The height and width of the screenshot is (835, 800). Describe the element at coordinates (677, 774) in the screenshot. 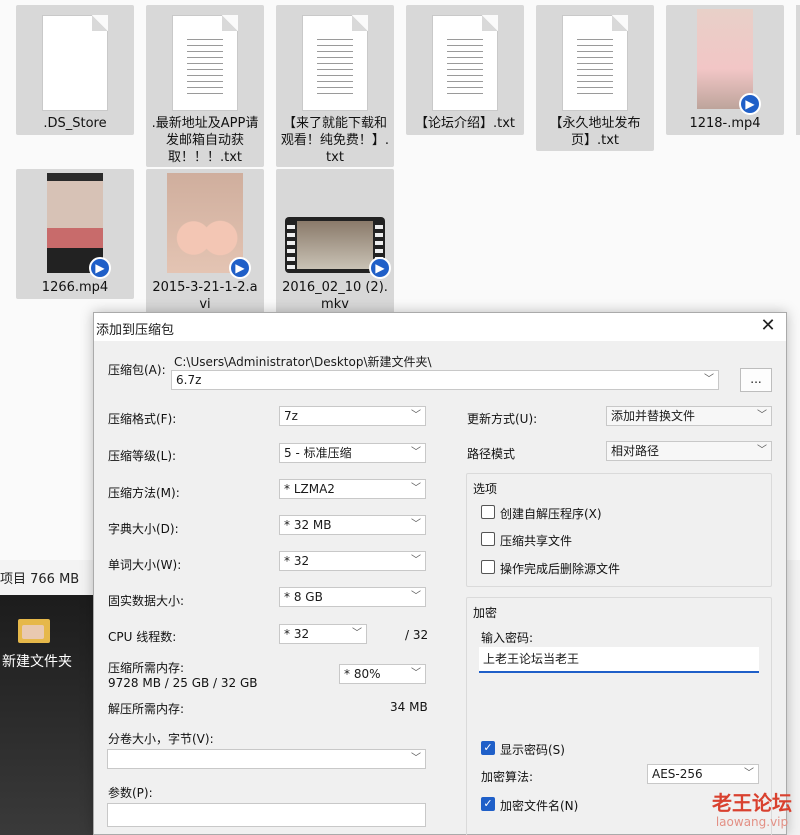

I see `enc-method-value: AES-256` at that location.